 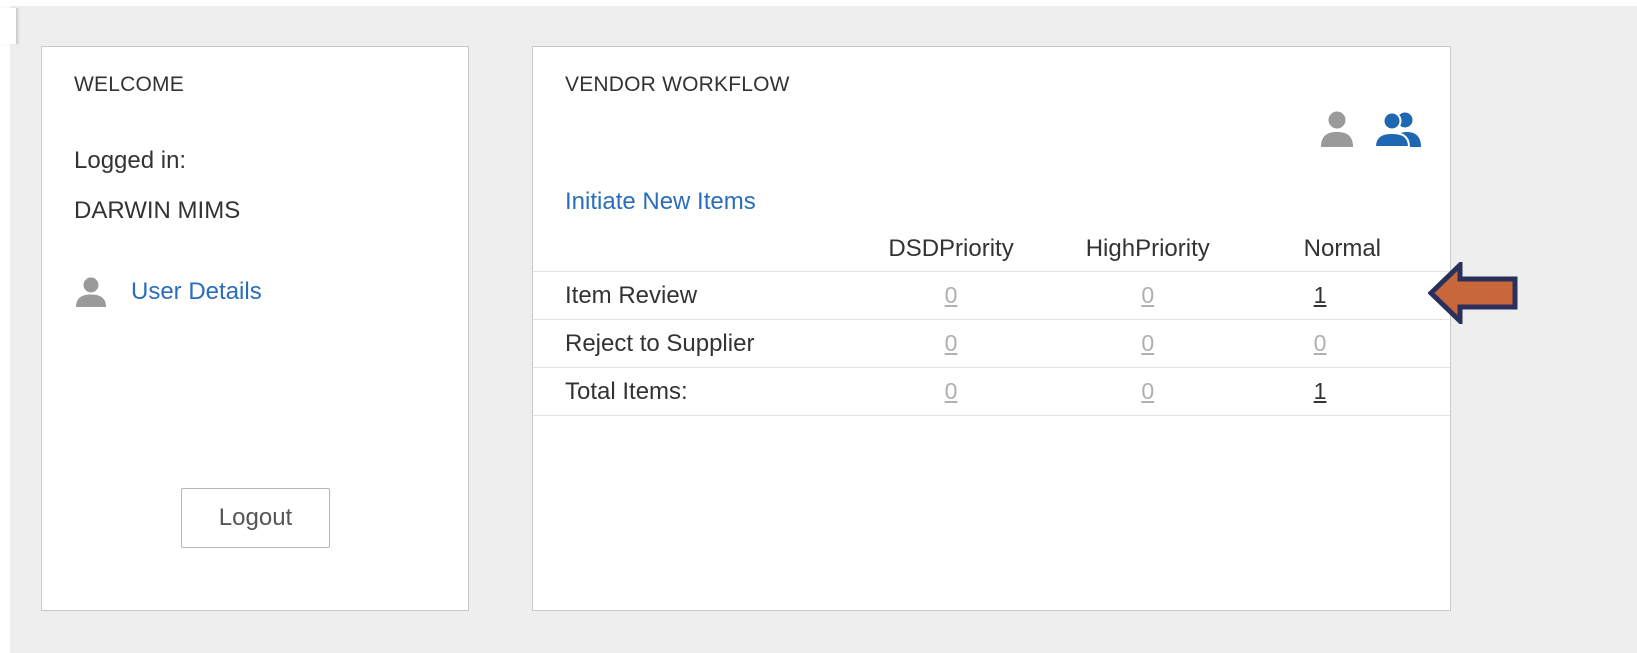 What do you see at coordinates (1147, 248) in the screenshot?
I see `header-high-priority: HighPriority` at bounding box center [1147, 248].